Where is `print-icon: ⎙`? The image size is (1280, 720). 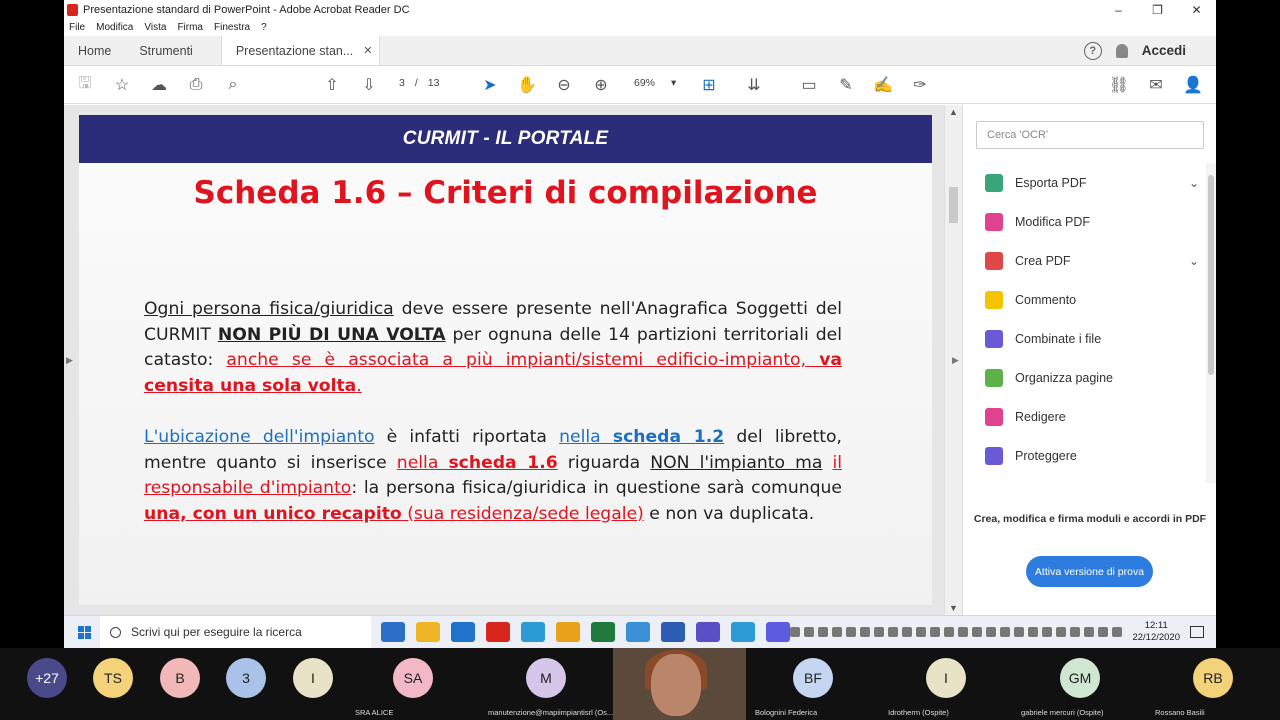
print-icon: ⎙ is located at coordinates (196, 85).